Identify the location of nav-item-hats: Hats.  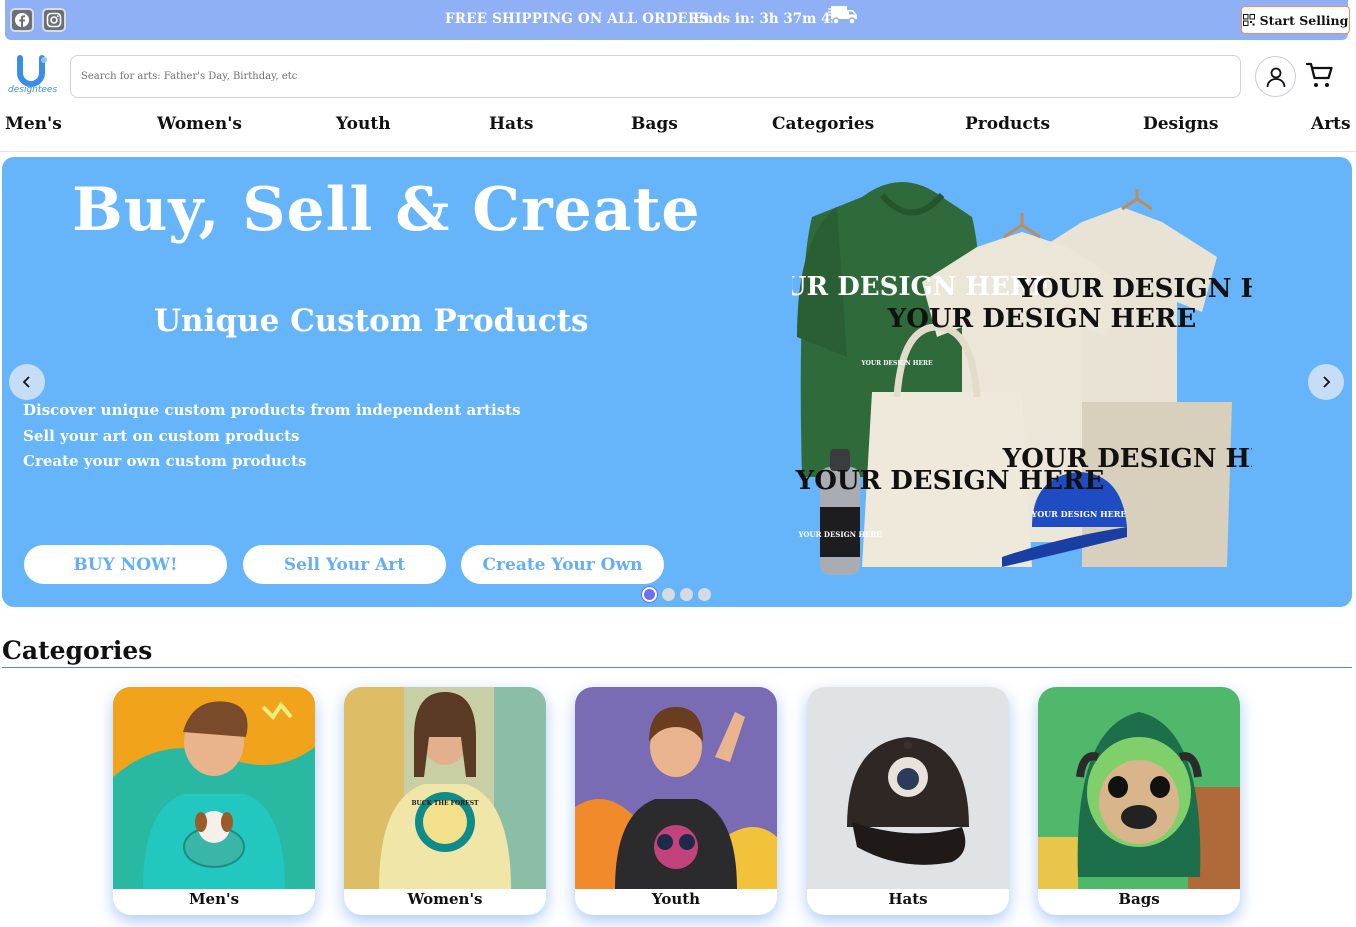
(511, 124).